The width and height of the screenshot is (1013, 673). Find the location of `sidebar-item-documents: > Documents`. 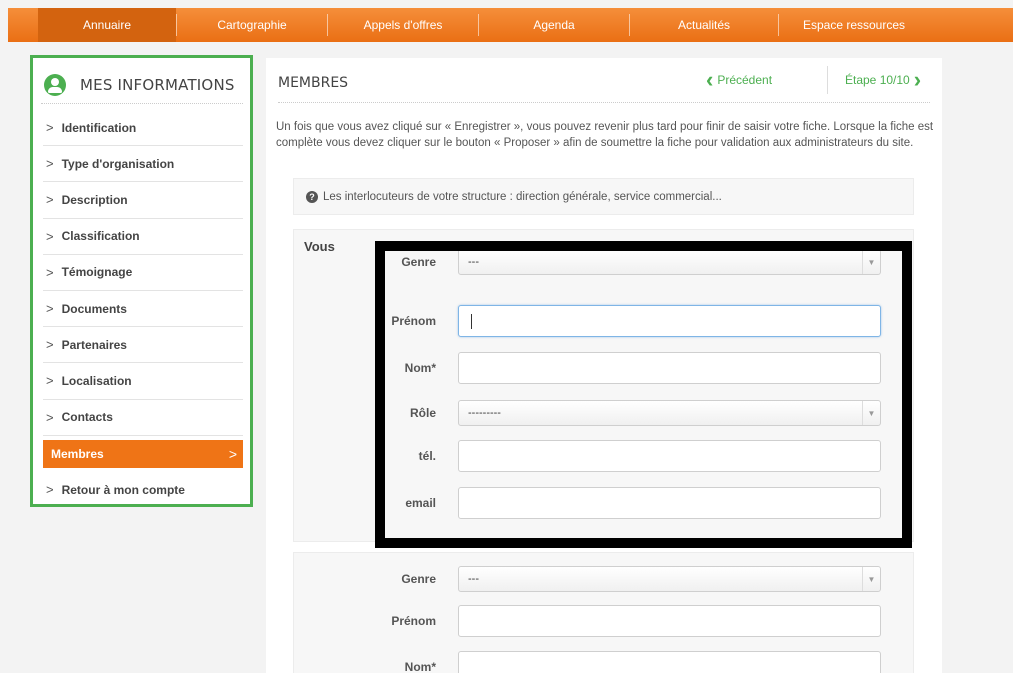

sidebar-item-documents: > Documents is located at coordinates (143, 309).